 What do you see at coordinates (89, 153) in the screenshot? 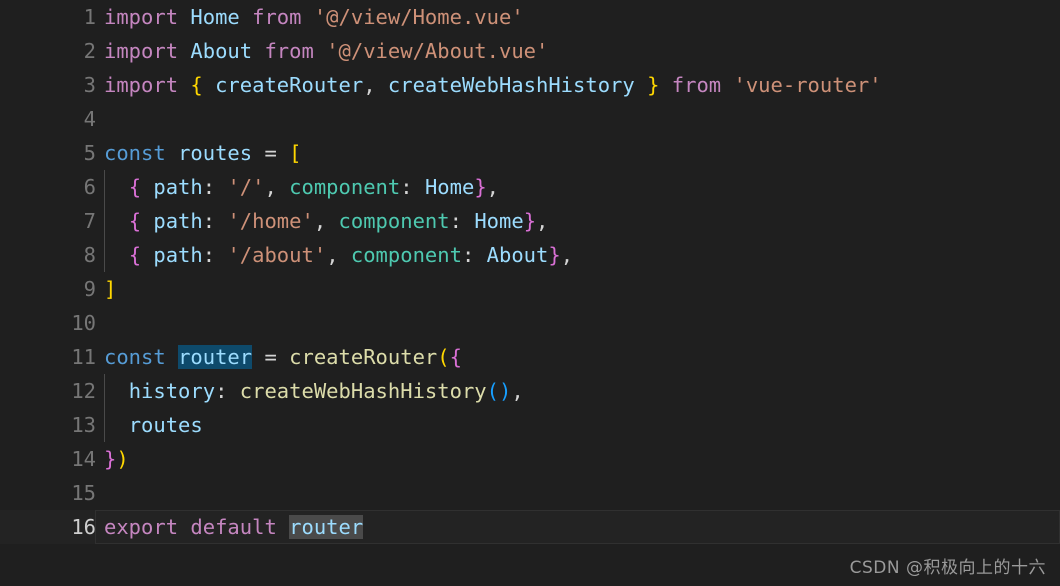
I see `line-number: 5` at bounding box center [89, 153].